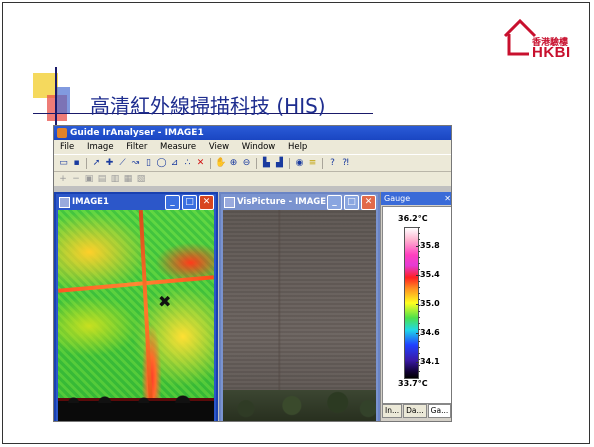 The image size is (594, 447). Describe the element at coordinates (128, 179) in the screenshot. I see `export-icon: ▦` at that location.